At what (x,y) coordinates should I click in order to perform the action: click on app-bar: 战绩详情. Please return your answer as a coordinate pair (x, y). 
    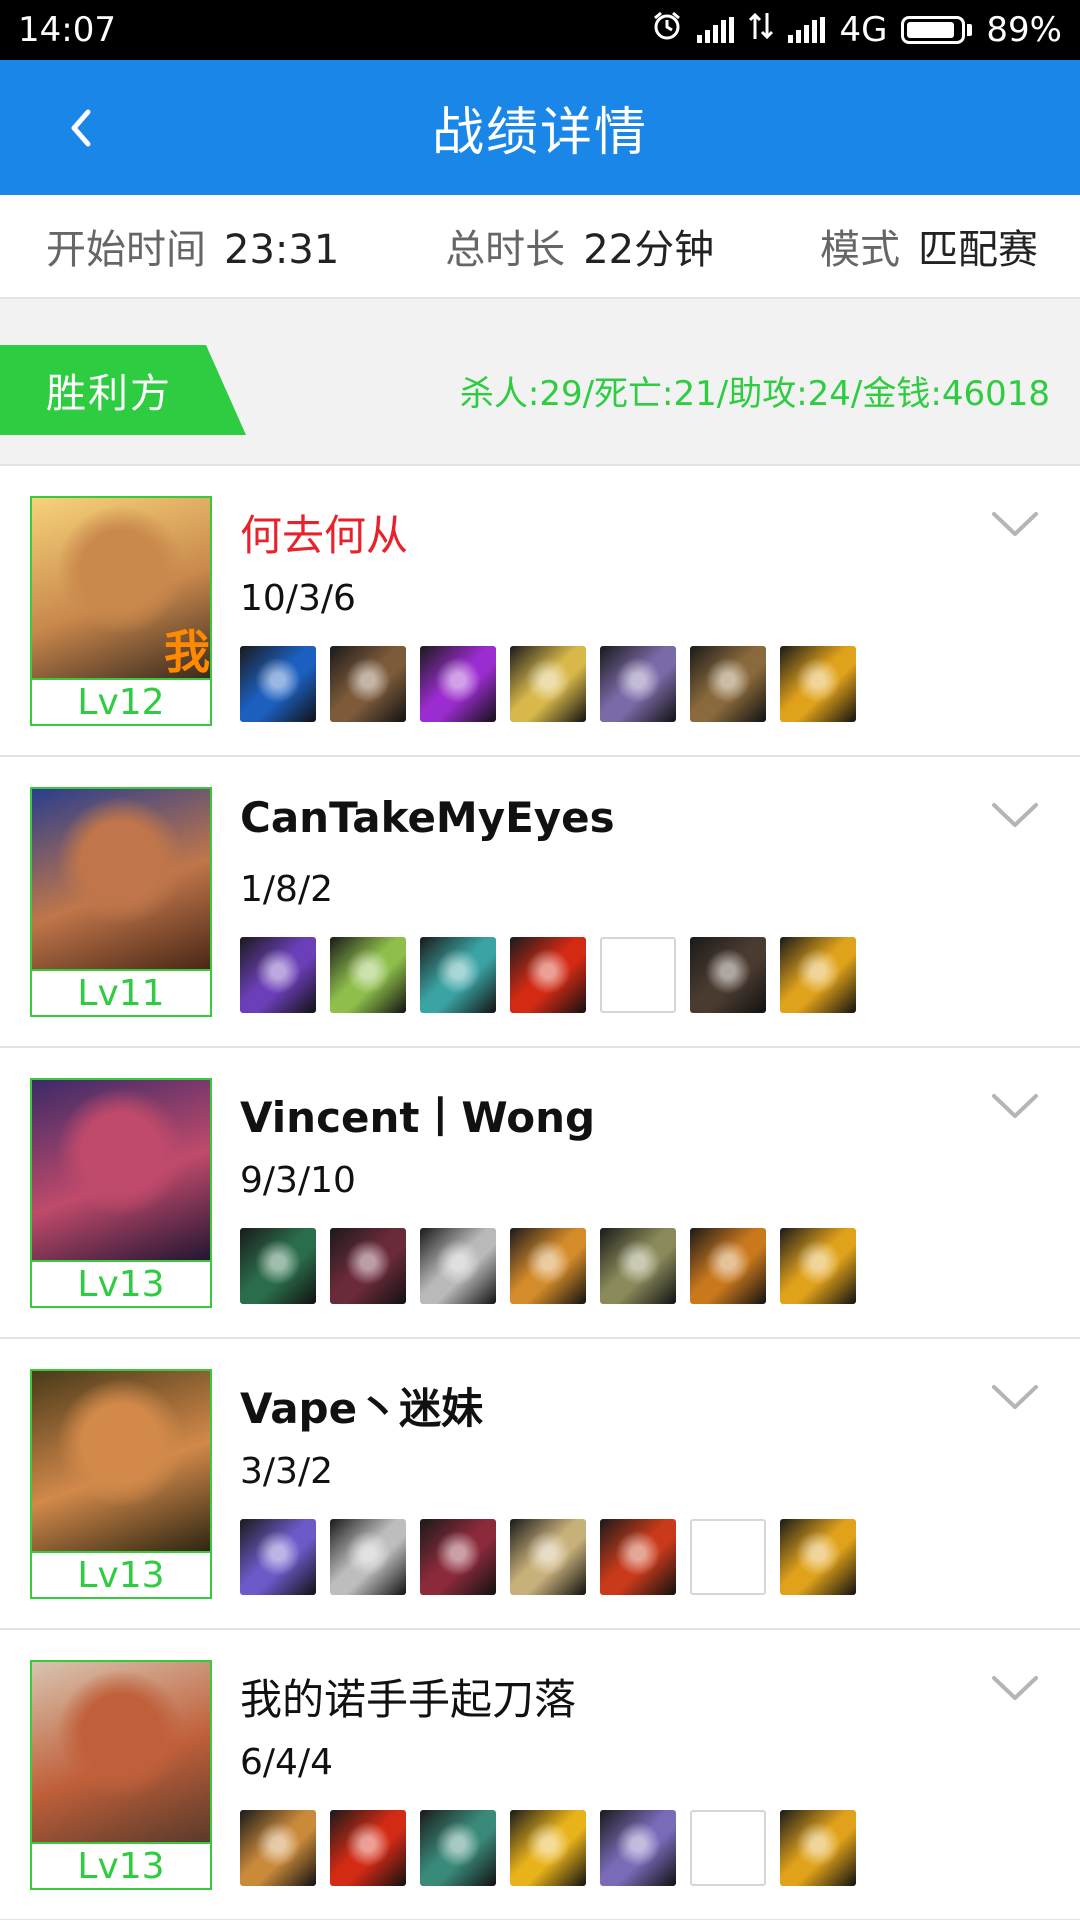
    Looking at the image, I should click on (540, 127).